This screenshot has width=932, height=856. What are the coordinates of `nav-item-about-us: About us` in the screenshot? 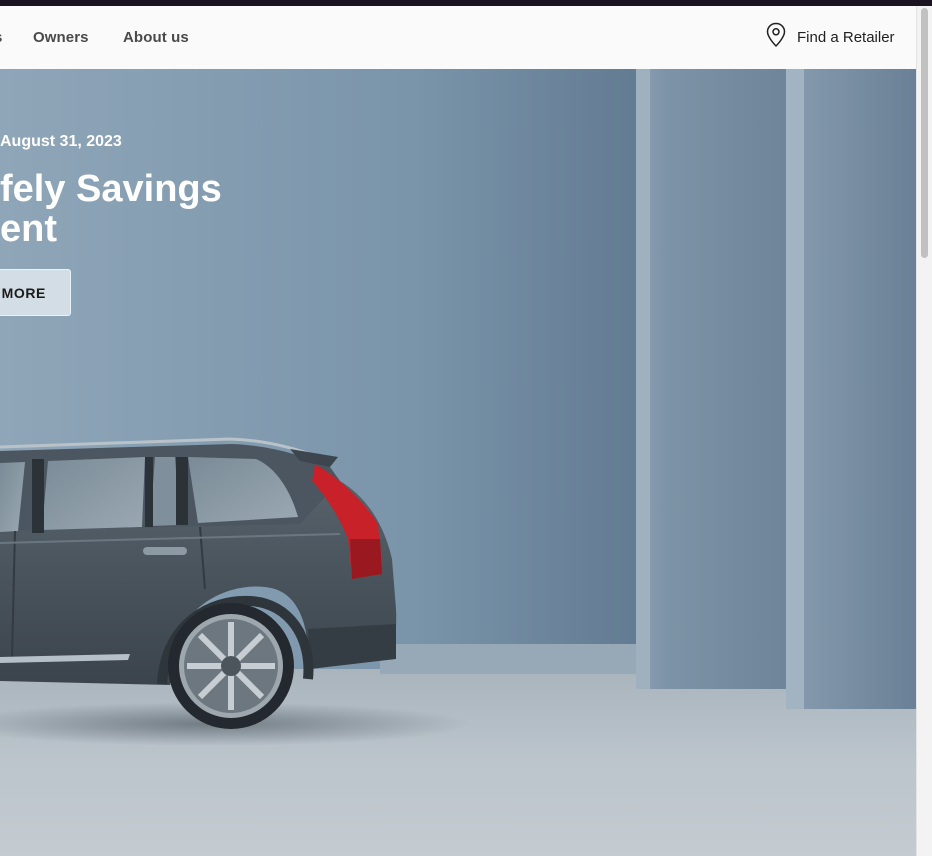 It's located at (156, 37).